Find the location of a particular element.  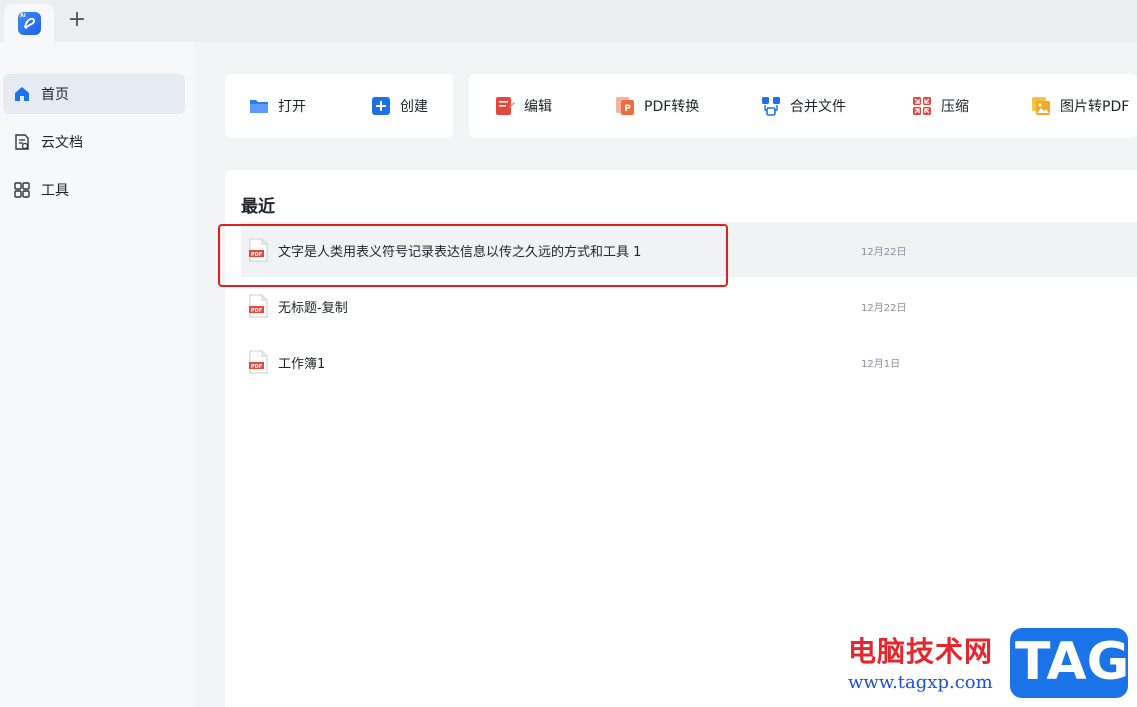

app-logo-icon: AI is located at coordinates (29, 23).